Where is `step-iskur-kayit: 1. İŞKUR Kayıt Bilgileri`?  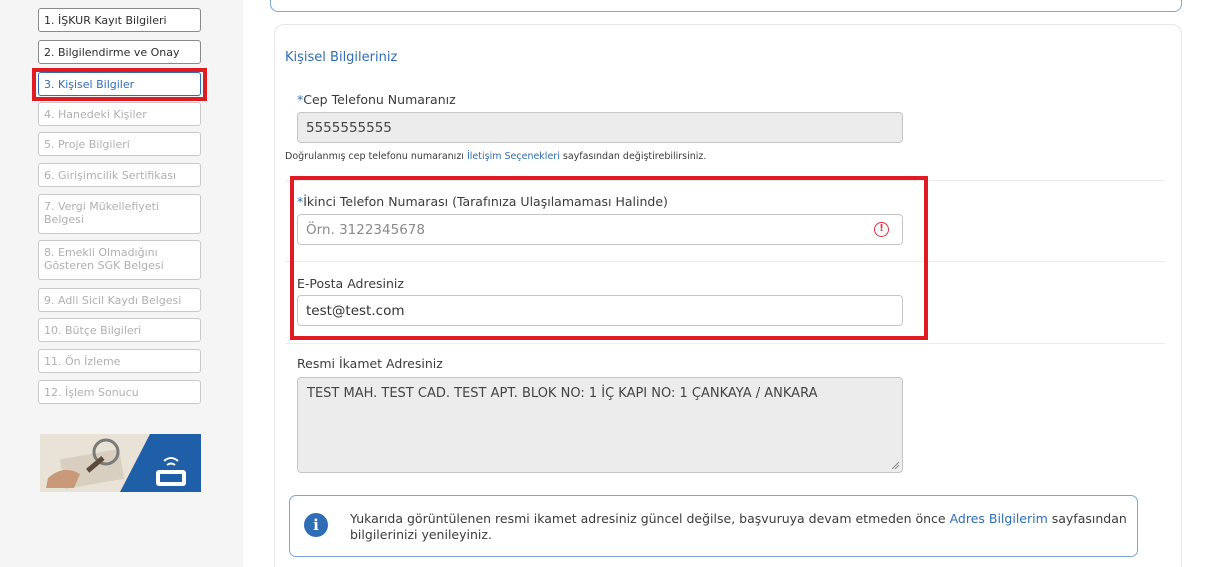
step-iskur-kayit: 1. İŞKUR Kayıt Bilgileri is located at coordinates (119, 20).